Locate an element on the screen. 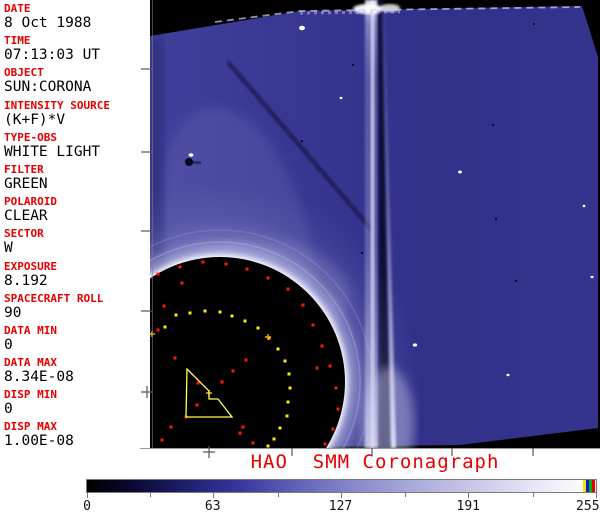  colorbar-ticks: 0 63 127 191 255 is located at coordinates (341, 502).